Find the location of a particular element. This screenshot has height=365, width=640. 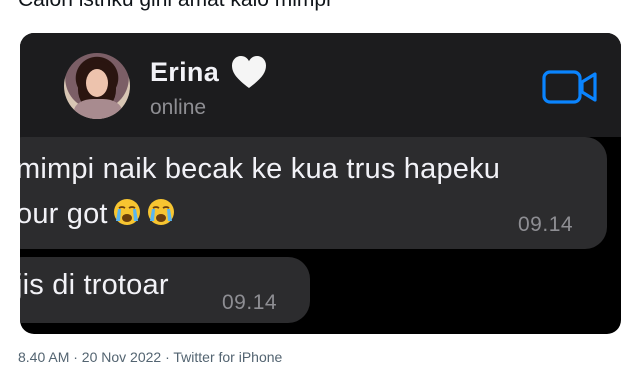

message-line-with-emoji: our got is located at coordinates (98, 214).